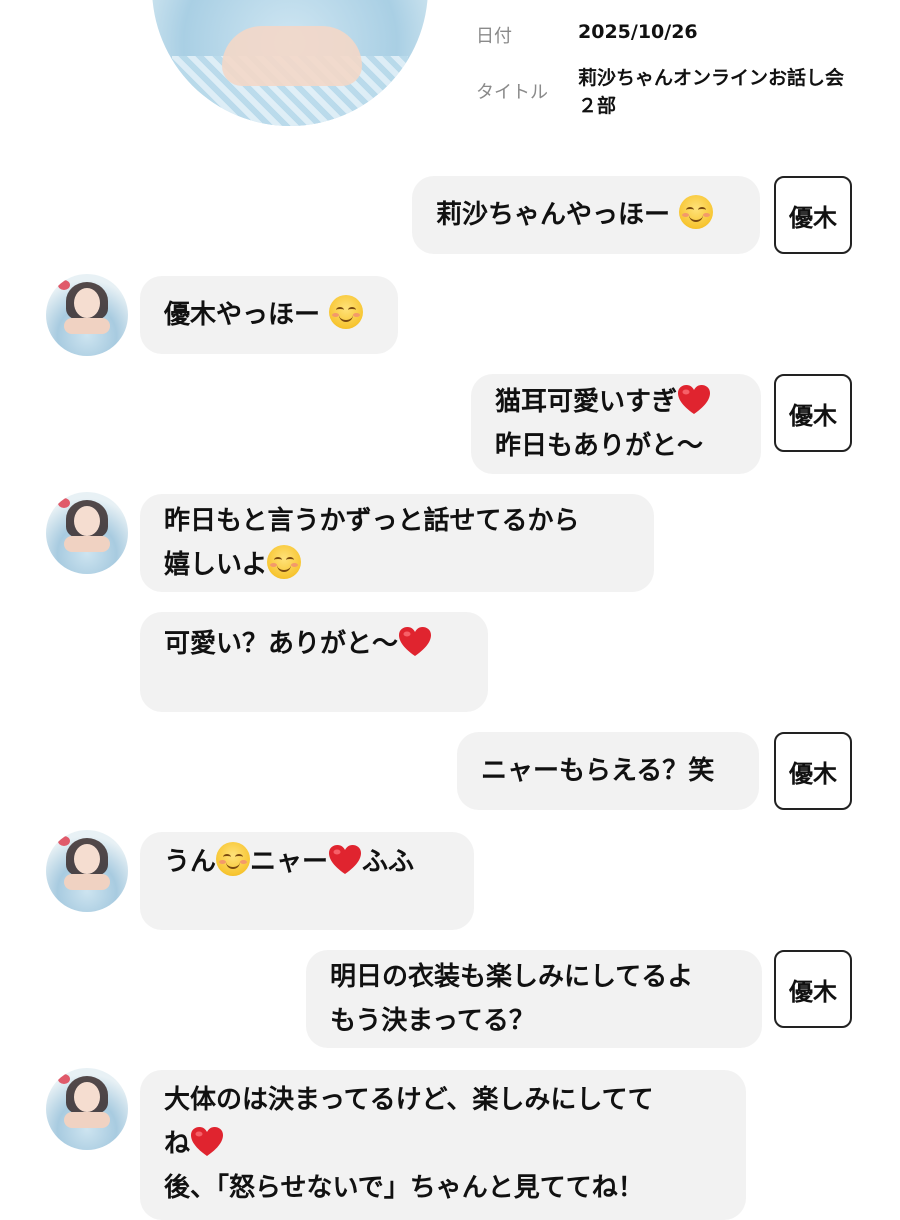 This screenshot has width=900, height=1220. Describe the element at coordinates (512, 977) in the screenshot. I see `message-text: 明日の衣装も楽しみにしてるよ` at that location.